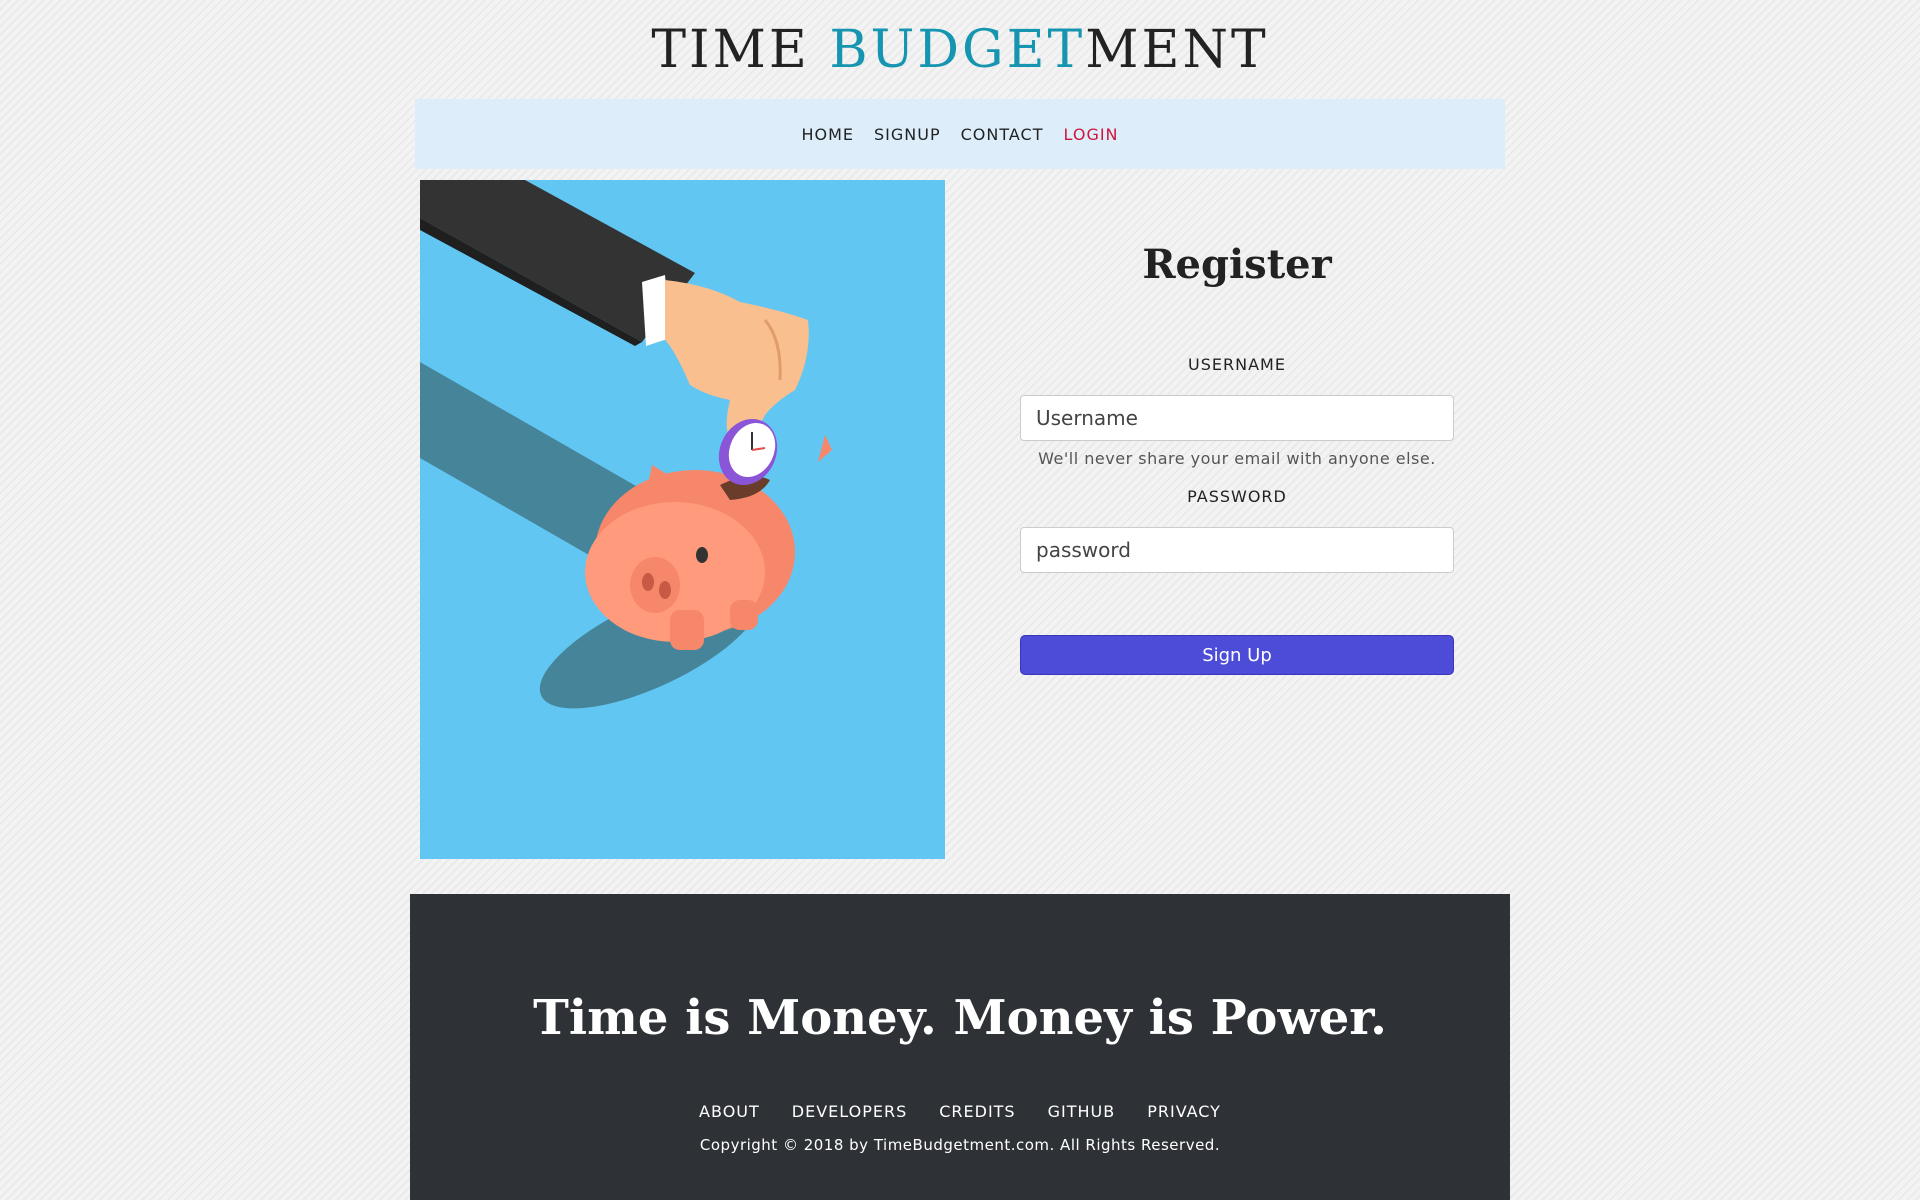  I want to click on form-title: Register, so click(1237, 264).